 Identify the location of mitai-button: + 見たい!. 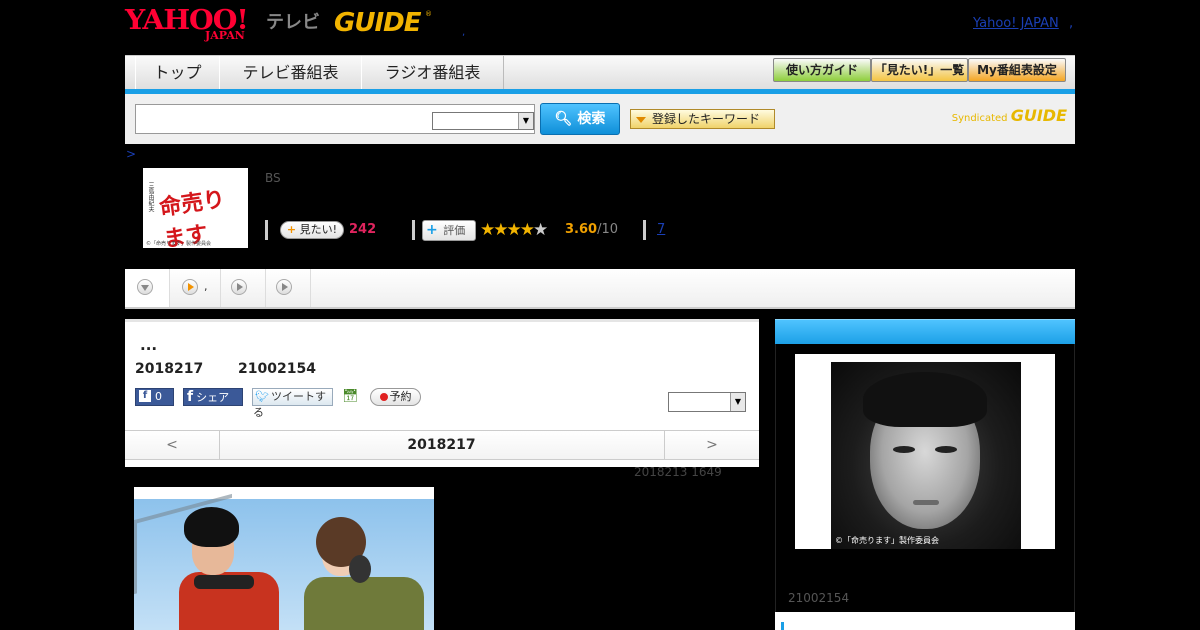
(312, 230).